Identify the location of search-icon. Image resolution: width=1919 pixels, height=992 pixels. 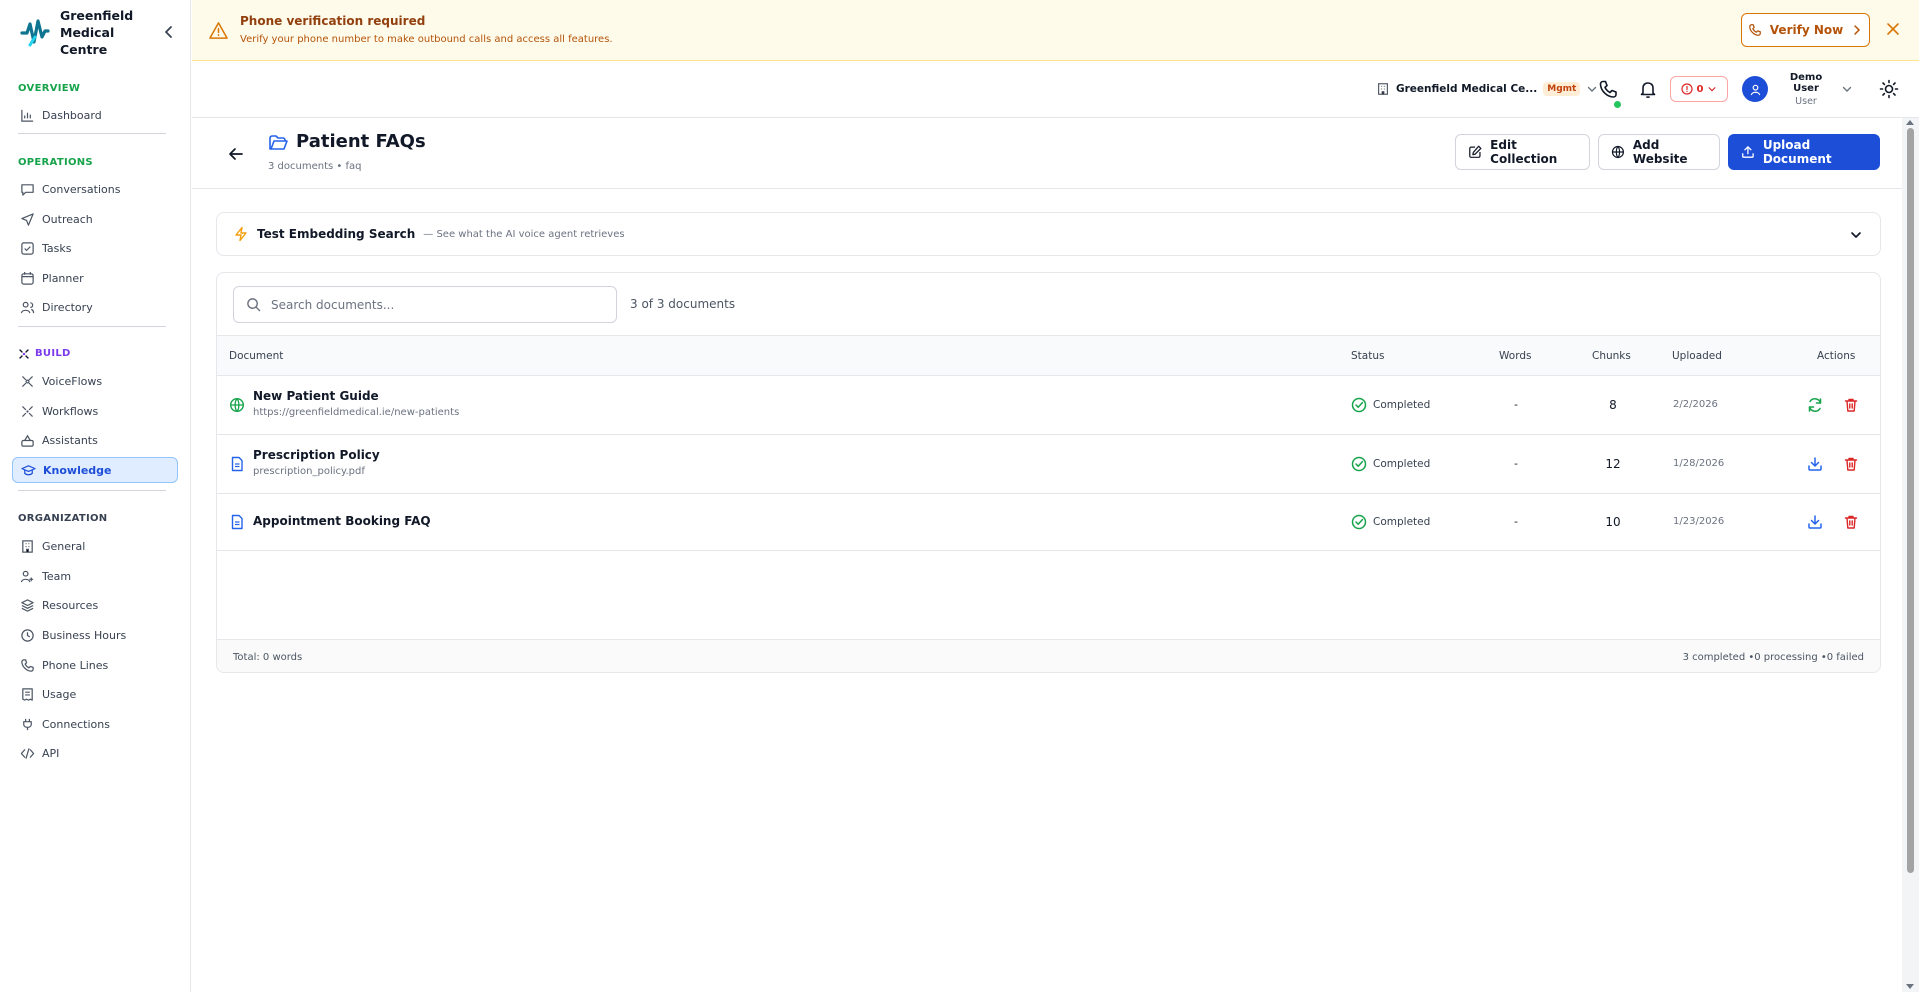
(254, 305).